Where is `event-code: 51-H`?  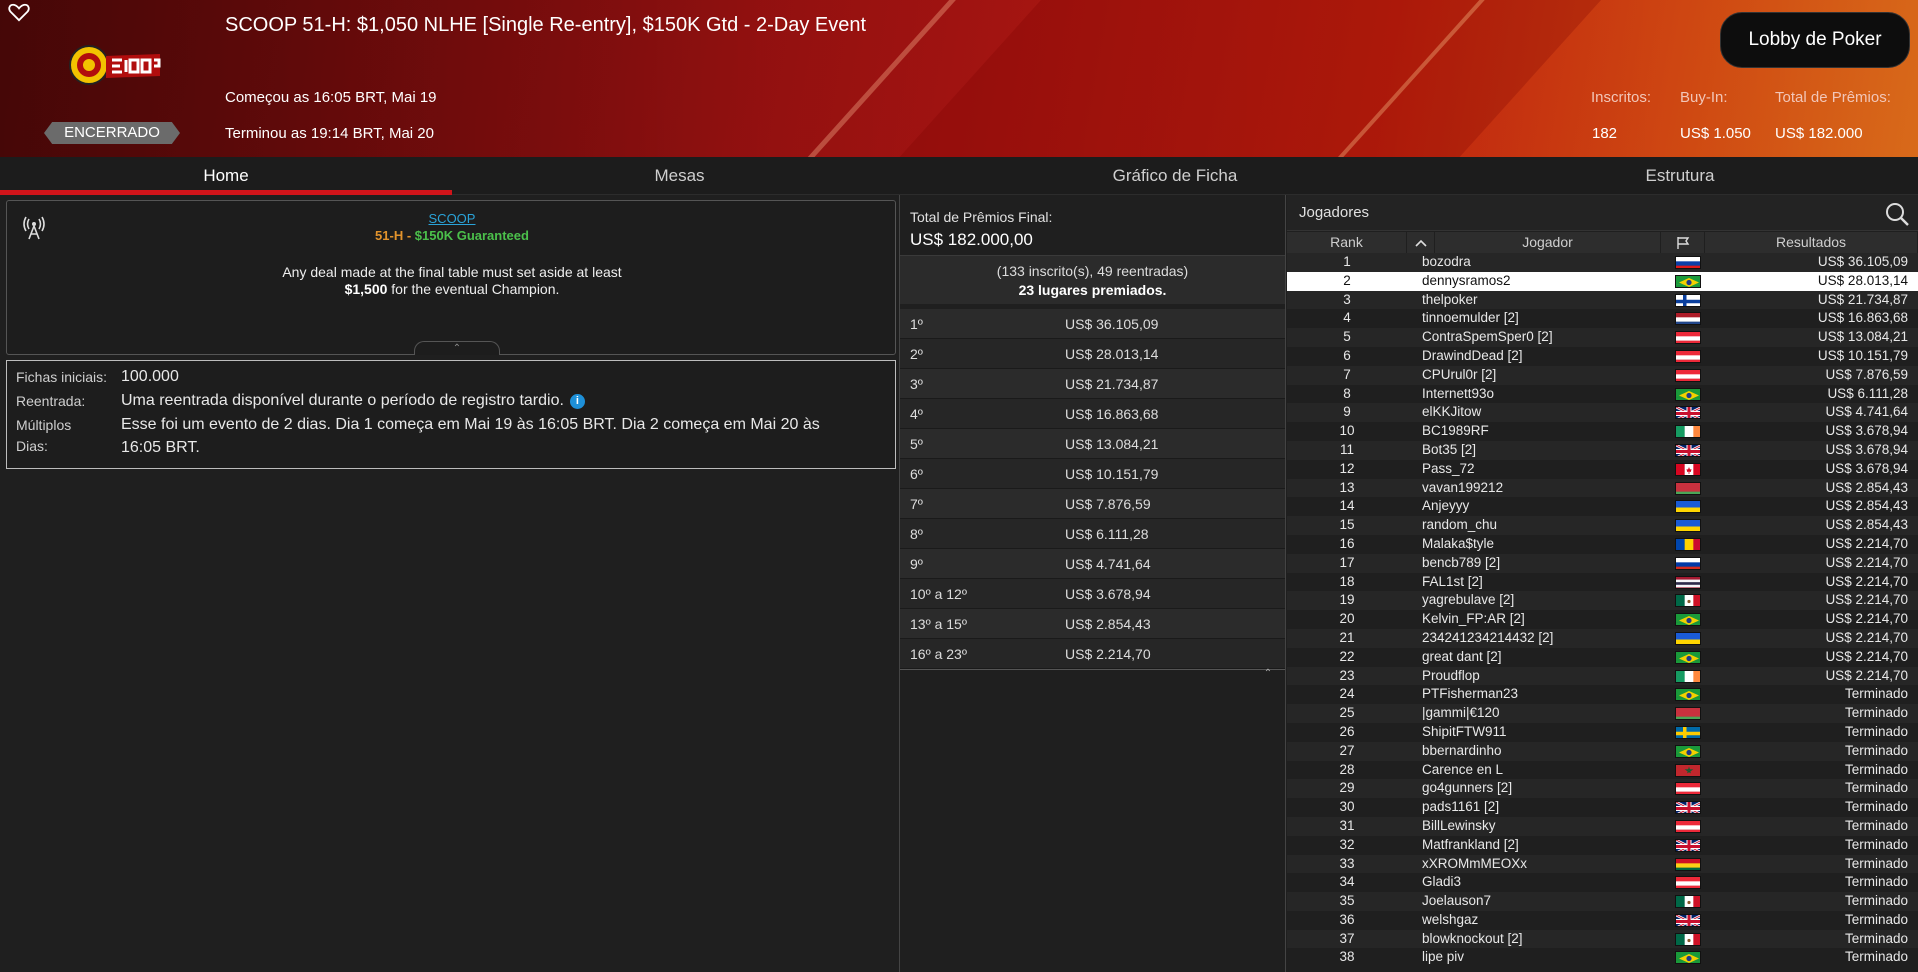
event-code: 51-H is located at coordinates (389, 235).